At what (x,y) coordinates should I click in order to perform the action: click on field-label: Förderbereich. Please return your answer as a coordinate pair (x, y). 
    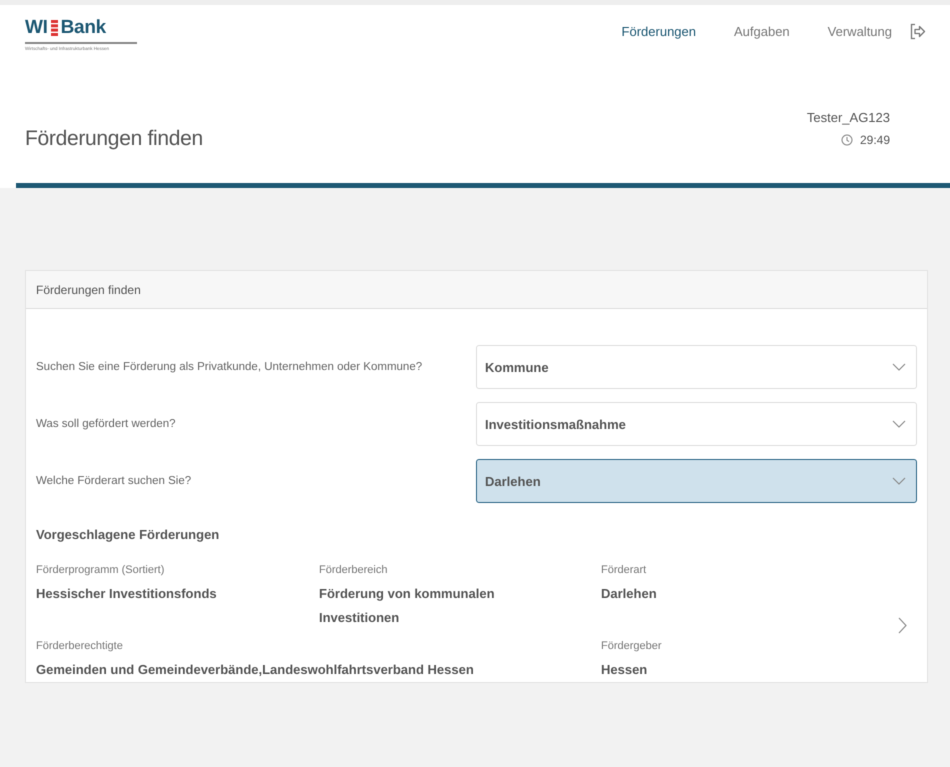
    Looking at the image, I should click on (353, 570).